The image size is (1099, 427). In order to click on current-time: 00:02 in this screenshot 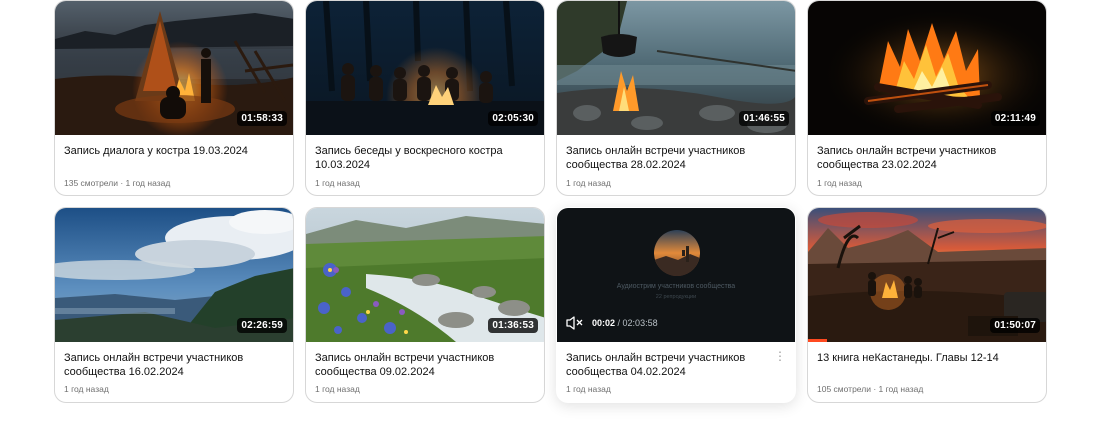, I will do `click(604, 323)`.